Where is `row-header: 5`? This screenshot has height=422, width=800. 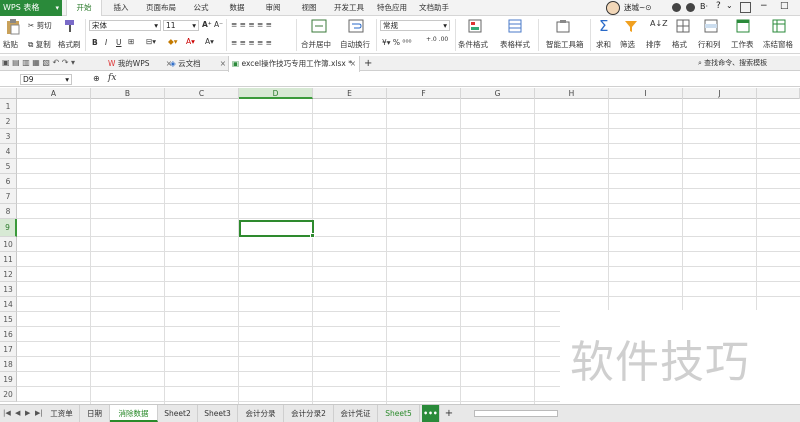 row-header: 5 is located at coordinates (8, 166).